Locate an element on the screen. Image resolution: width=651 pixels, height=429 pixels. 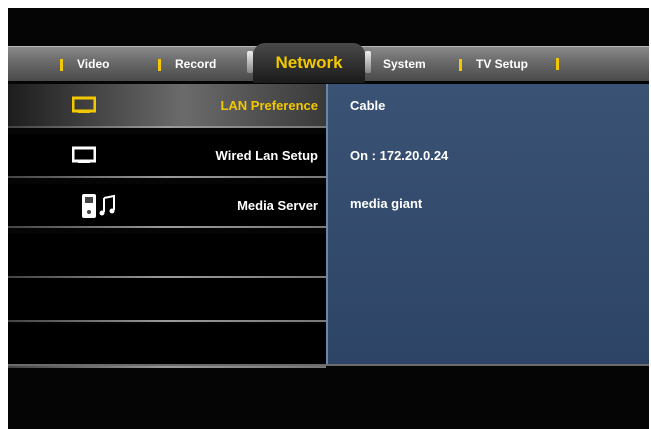
media-server-icon is located at coordinates (98, 206).